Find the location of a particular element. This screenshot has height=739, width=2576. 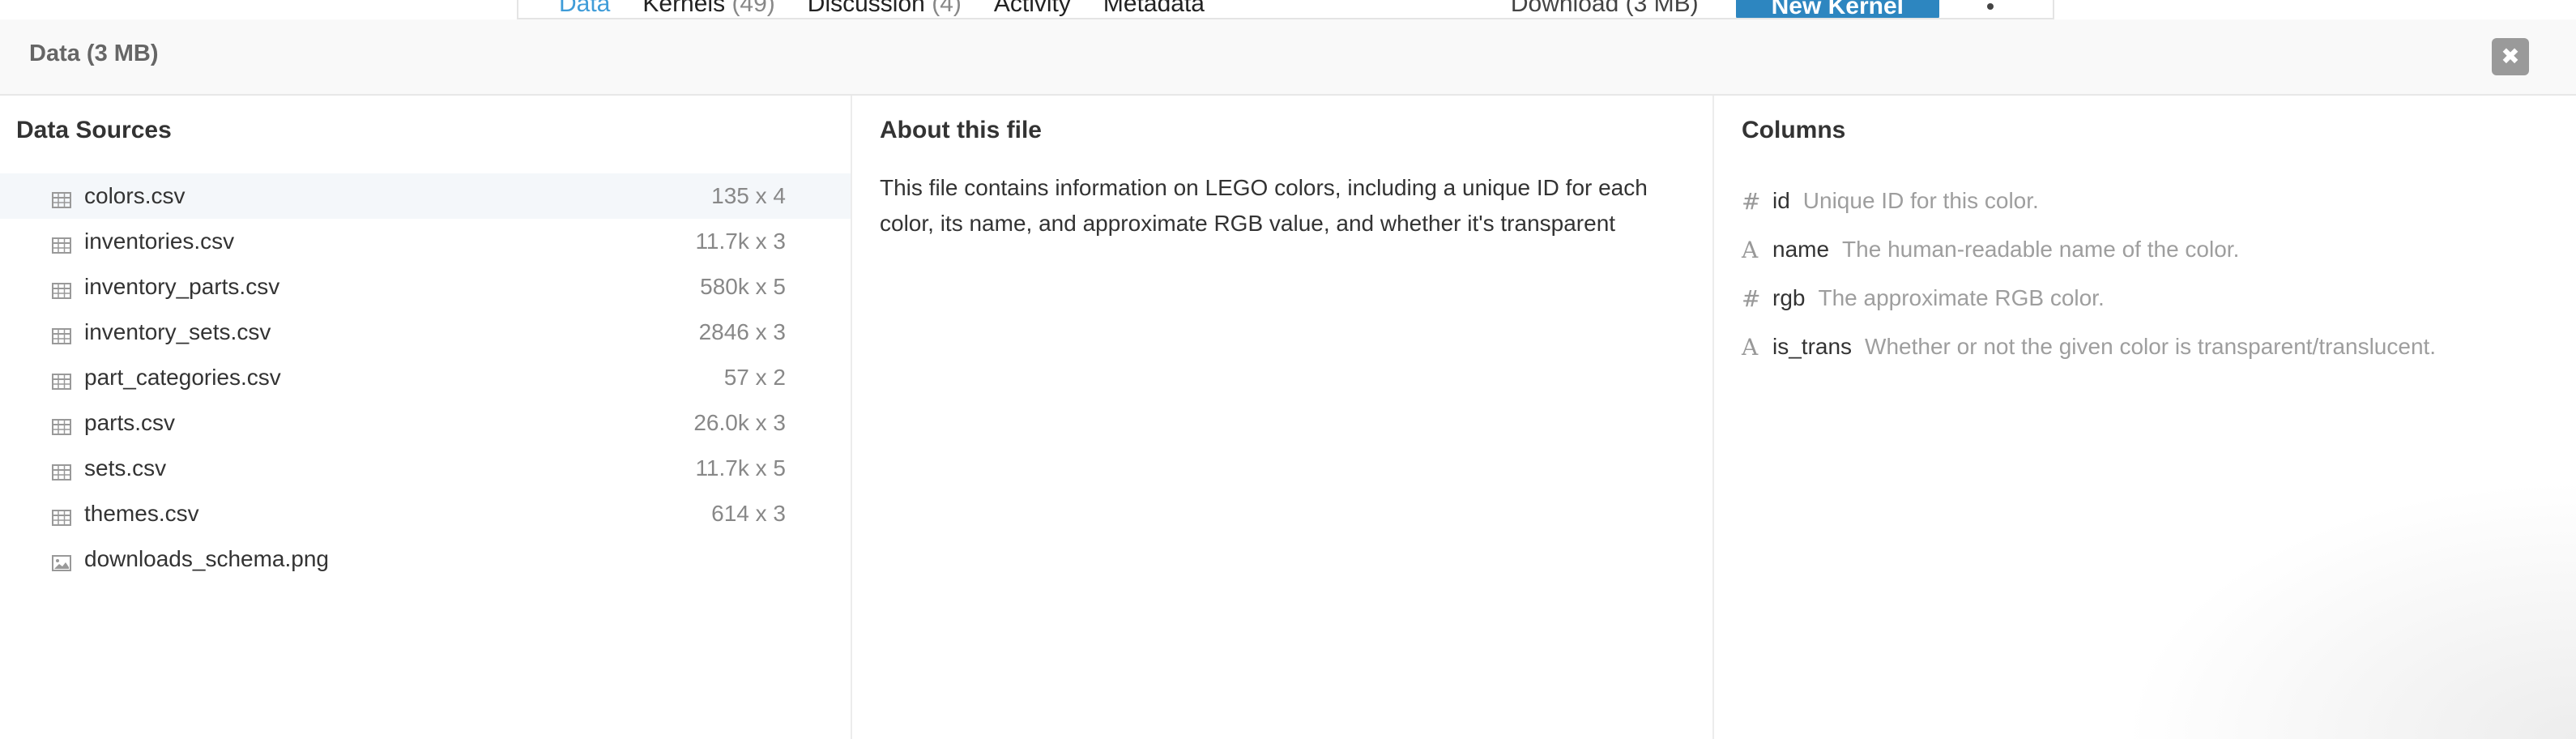

file-dimensions: 2846 x 3 is located at coordinates (742, 331).